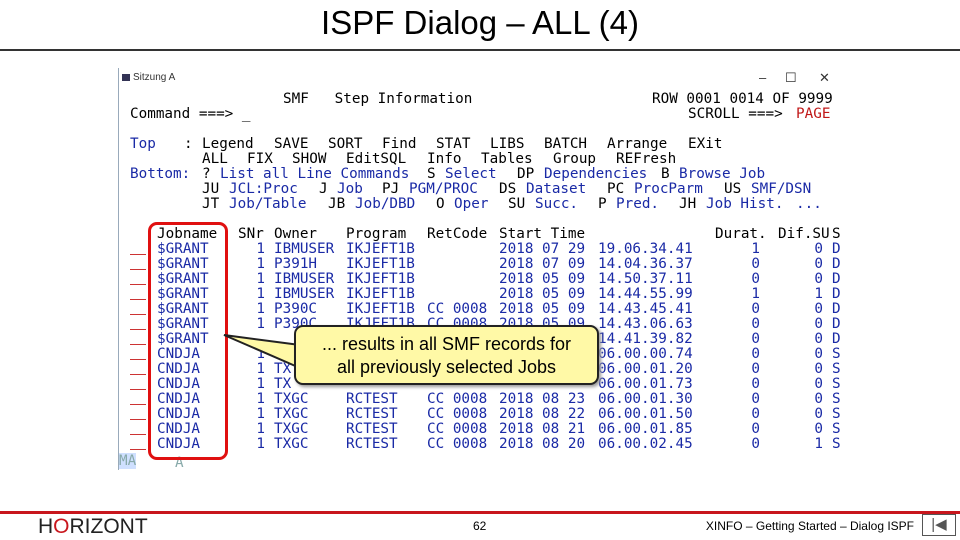 This screenshot has height=540, width=960. I want to click on footer-text: XINFO – Getting Started – Dialog ISPF, so click(809, 526).